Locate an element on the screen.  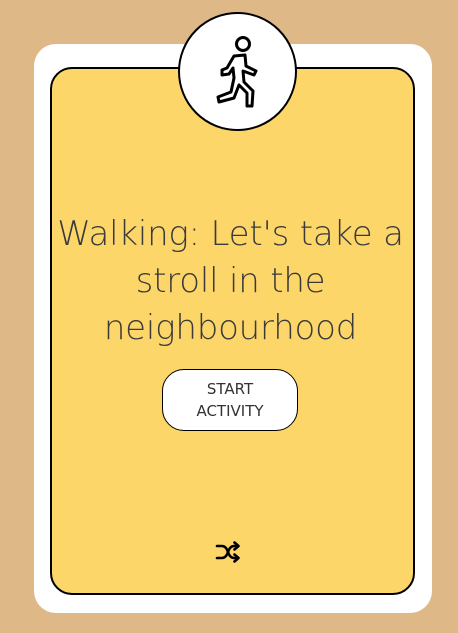
shuffle-button is located at coordinates (228, 552).